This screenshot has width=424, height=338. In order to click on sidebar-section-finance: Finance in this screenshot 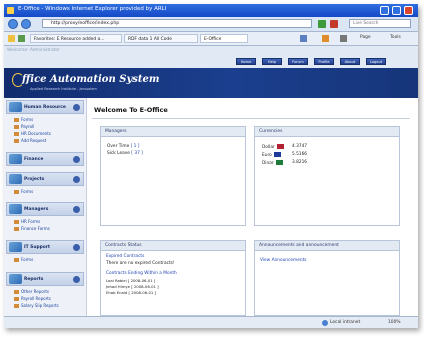, I will do `click(45, 159)`.